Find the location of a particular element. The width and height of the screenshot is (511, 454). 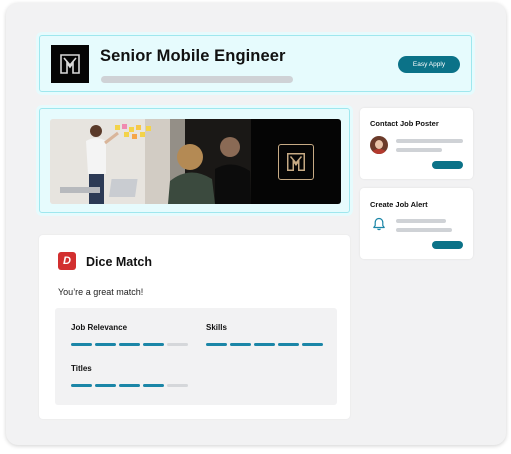

company-banner is located at coordinates (194, 160).